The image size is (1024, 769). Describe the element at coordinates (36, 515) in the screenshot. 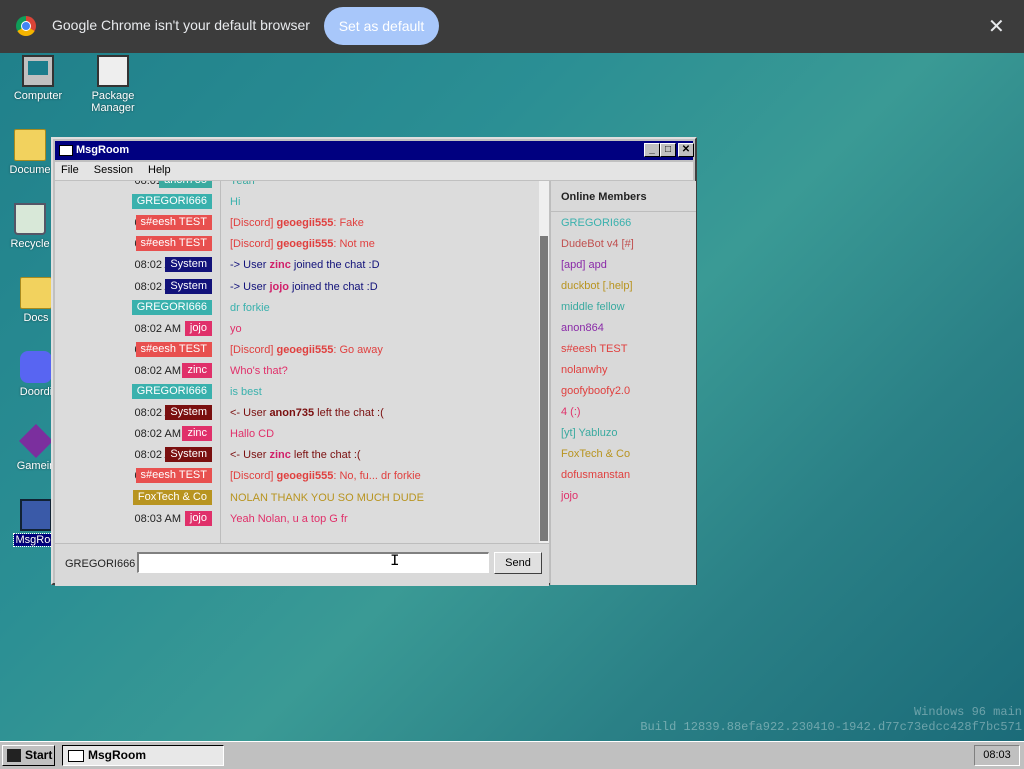

I see `msgroom-icon` at that location.